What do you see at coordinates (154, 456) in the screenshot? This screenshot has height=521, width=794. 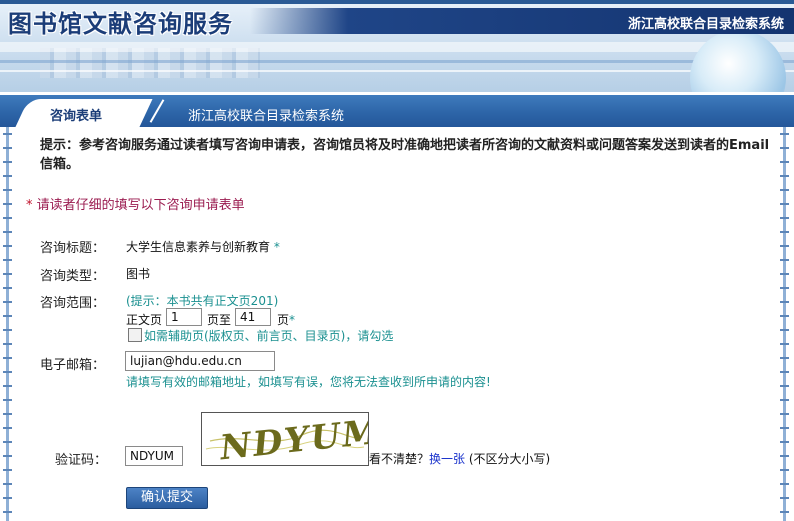 I see `captcha-input` at bounding box center [154, 456].